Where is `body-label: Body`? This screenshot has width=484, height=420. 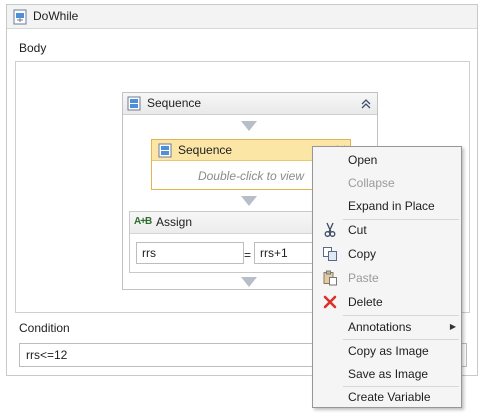 body-label: Body is located at coordinates (33, 48).